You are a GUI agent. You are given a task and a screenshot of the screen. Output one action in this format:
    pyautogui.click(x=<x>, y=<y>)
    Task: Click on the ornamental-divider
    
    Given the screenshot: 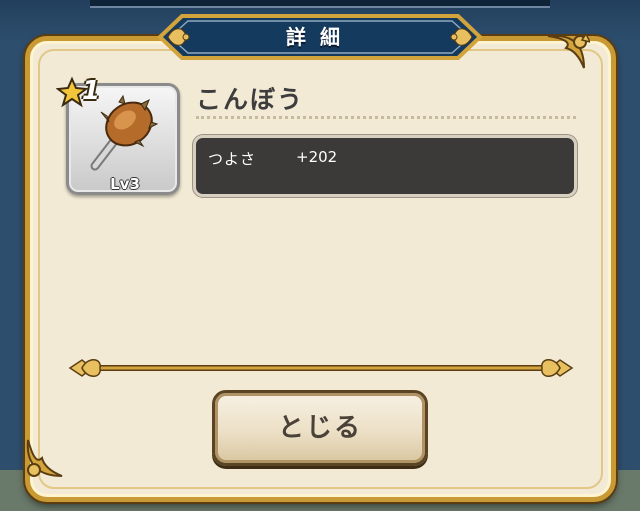 What is the action you would take?
    pyautogui.click(x=321, y=368)
    